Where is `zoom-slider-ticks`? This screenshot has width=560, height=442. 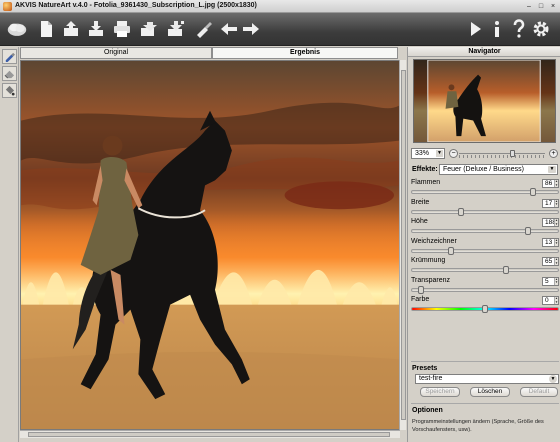 zoom-slider-ticks is located at coordinates (502, 156).